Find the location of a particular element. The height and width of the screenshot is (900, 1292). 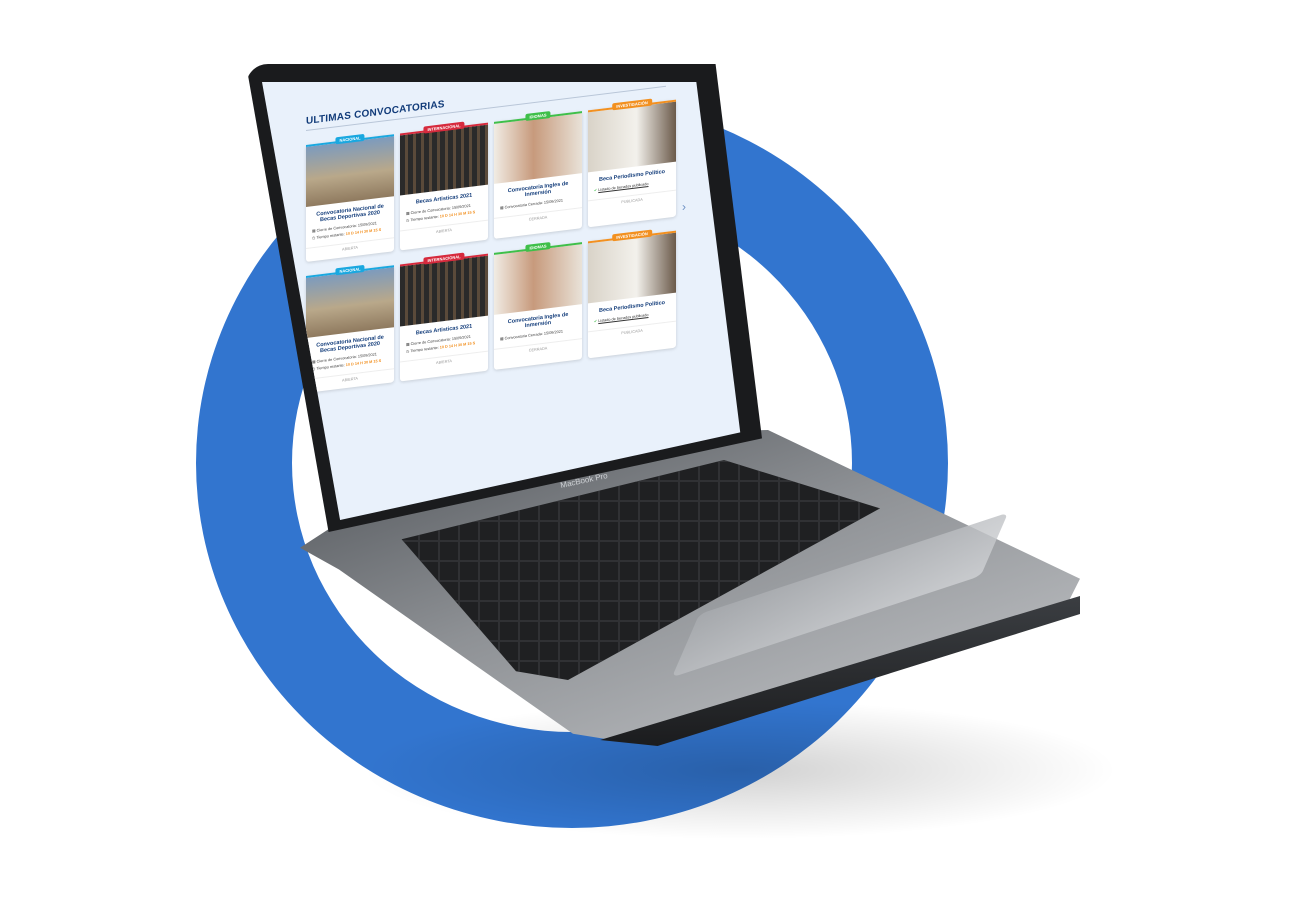

laptop-shadow is located at coordinates (740, 770).